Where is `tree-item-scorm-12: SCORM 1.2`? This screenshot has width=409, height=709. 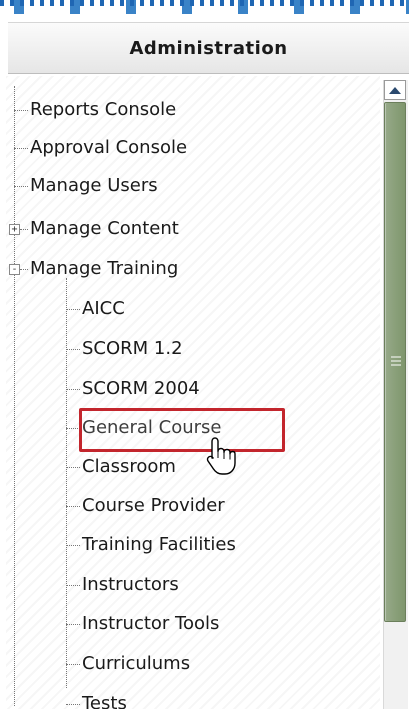
tree-item-scorm-12: SCORM 1.2 is located at coordinates (131, 349).